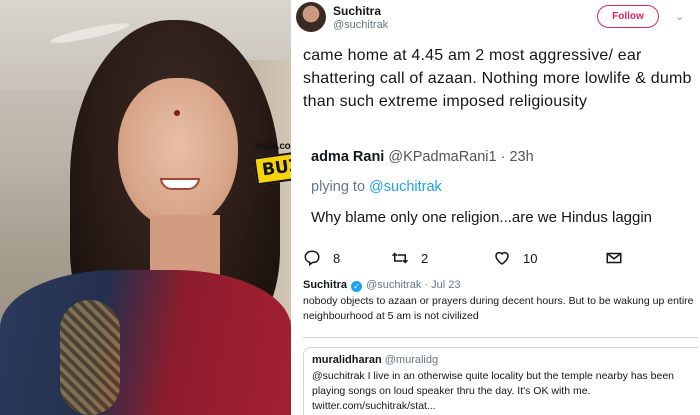 This screenshot has width=700, height=415. I want to click on retweet-action: 2, so click(409, 258).